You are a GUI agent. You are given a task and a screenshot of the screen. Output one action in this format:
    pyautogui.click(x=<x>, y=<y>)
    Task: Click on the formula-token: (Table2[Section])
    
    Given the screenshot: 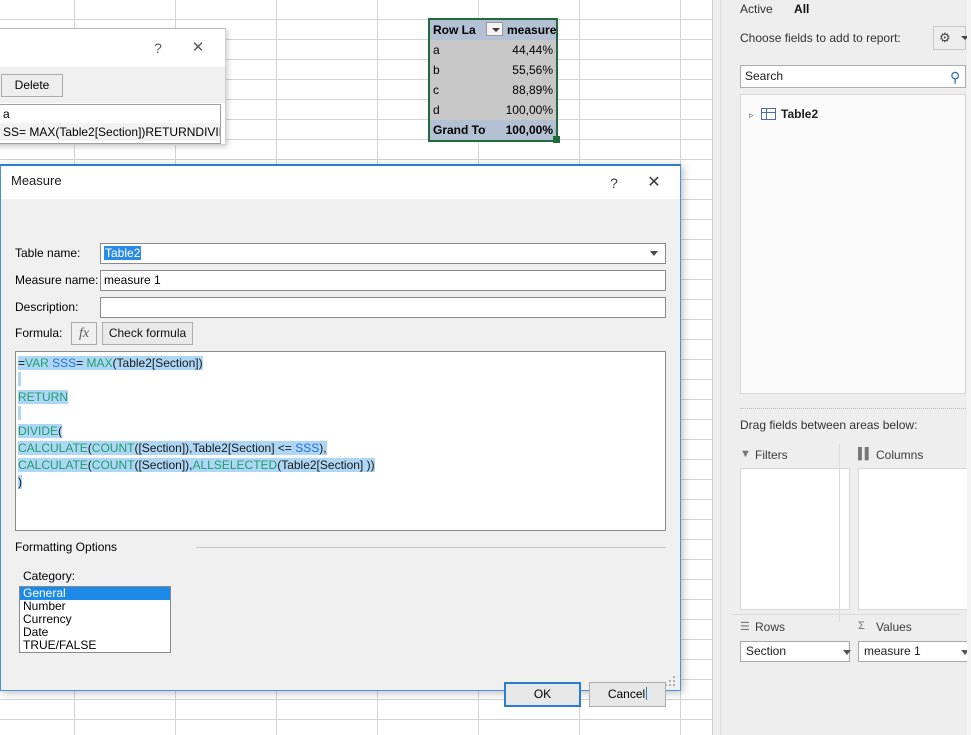 What is the action you would take?
    pyautogui.click(x=157, y=363)
    